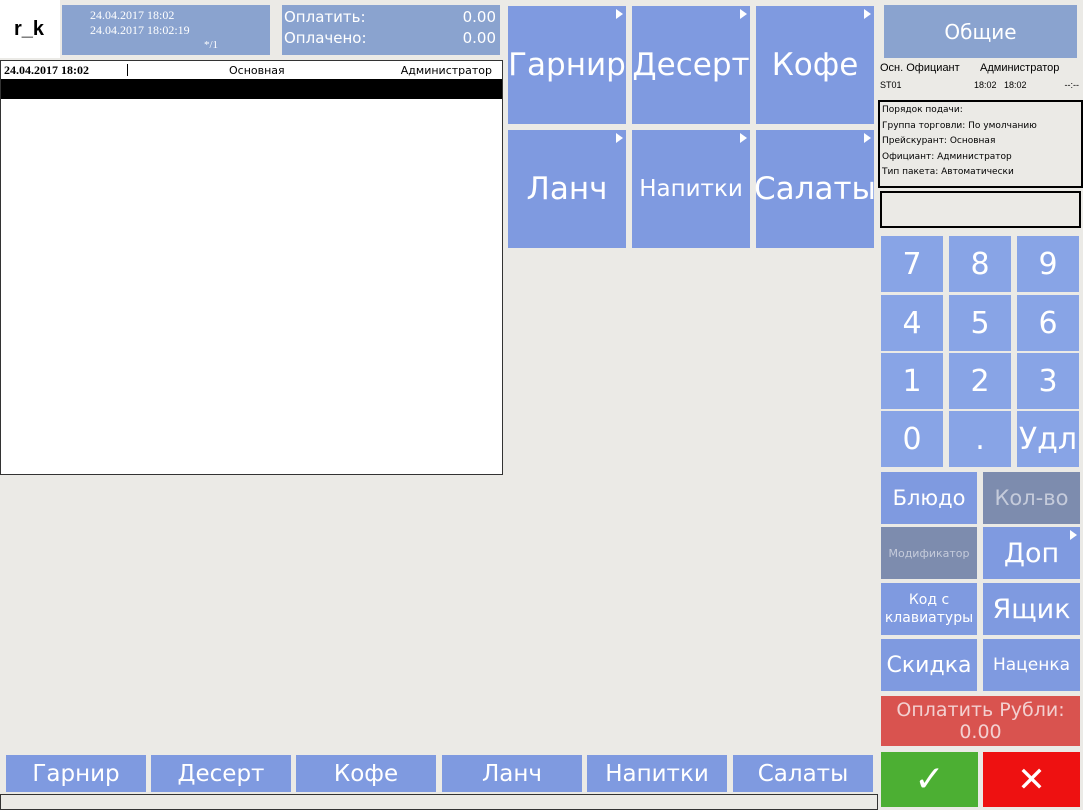 Image resolution: width=1083 pixels, height=810 pixels. Describe the element at coordinates (912, 264) in the screenshot. I see `numpad-key-7: 7` at that location.